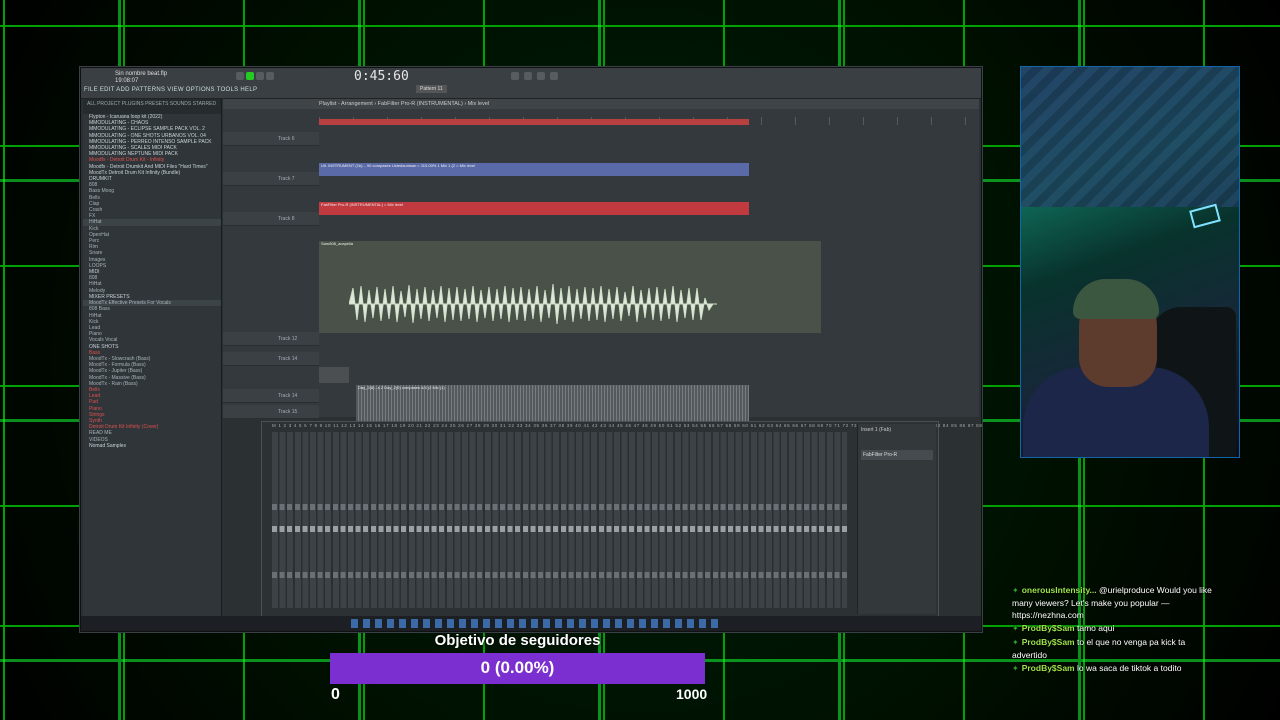 Image resolution: width=1280 pixels, height=720 pixels. What do you see at coordinates (271, 139) in the screenshot?
I see `track-header: Track 6` at bounding box center [271, 139].